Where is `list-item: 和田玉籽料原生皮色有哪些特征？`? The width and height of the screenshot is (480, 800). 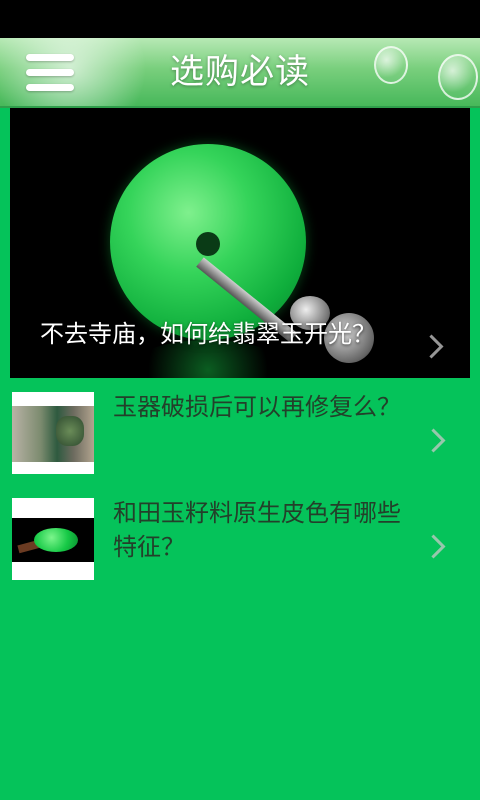 list-item: 和田玉籽料原生皮色有哪些特征？ is located at coordinates (240, 544).